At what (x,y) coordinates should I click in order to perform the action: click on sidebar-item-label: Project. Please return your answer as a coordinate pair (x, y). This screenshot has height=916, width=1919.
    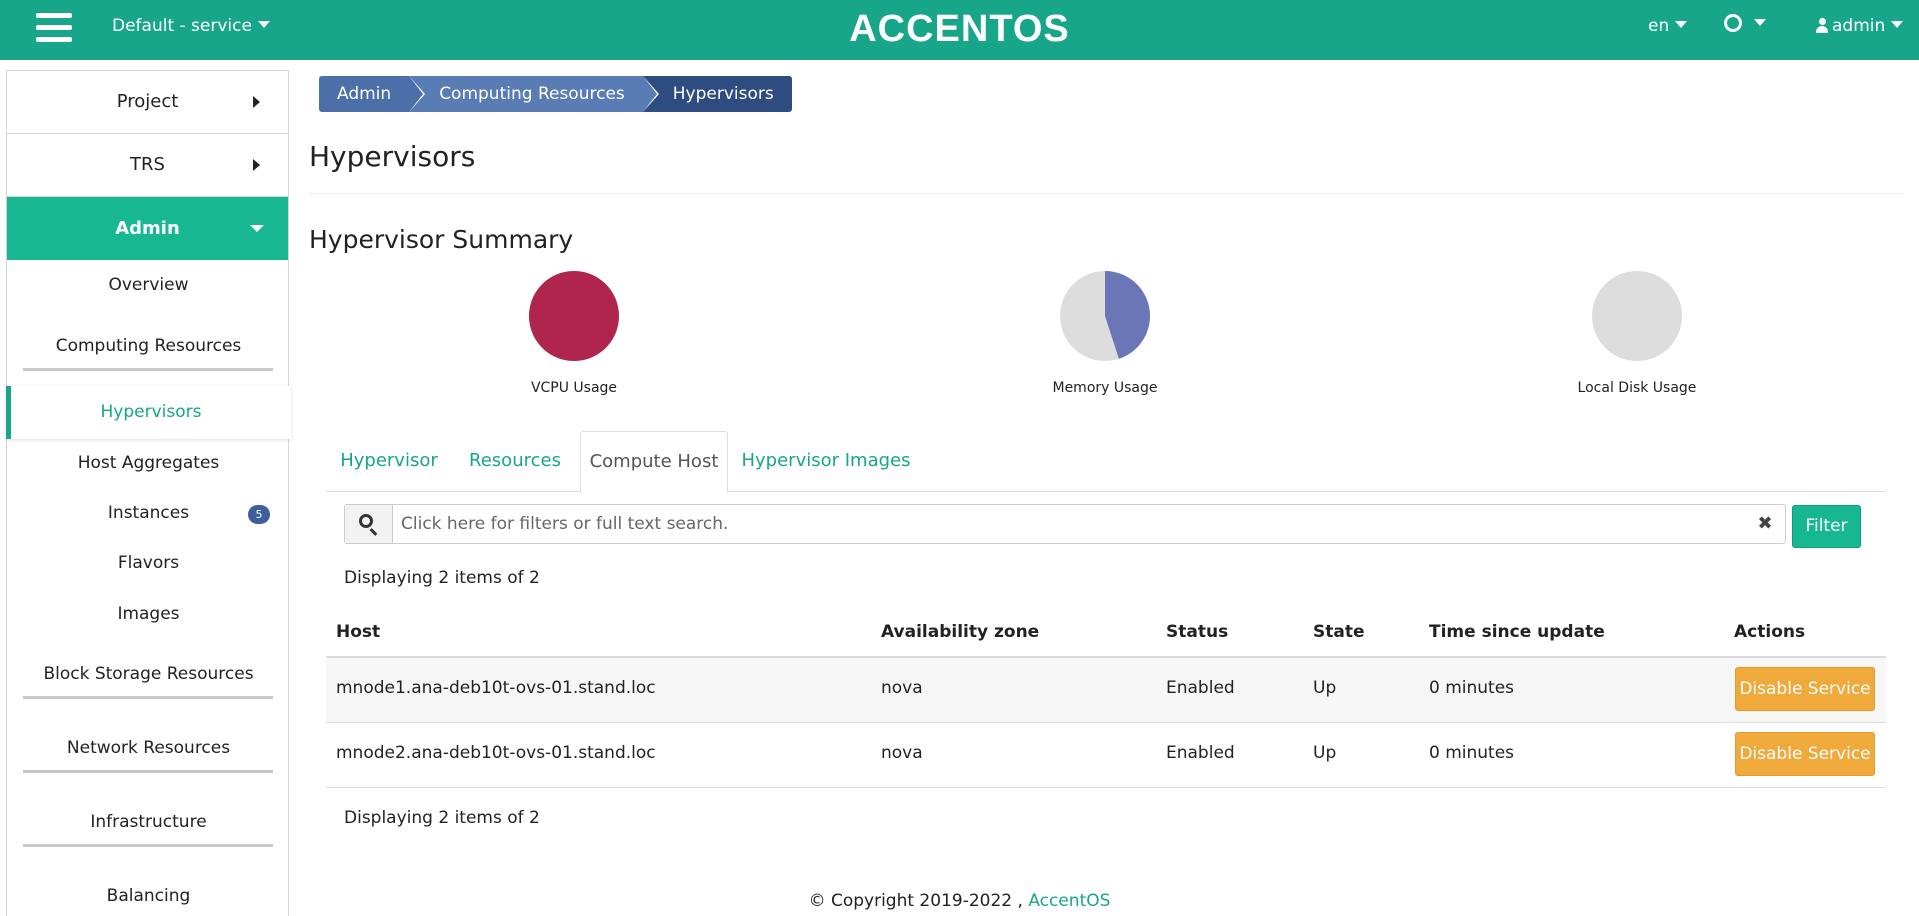
    Looking at the image, I should click on (147, 101).